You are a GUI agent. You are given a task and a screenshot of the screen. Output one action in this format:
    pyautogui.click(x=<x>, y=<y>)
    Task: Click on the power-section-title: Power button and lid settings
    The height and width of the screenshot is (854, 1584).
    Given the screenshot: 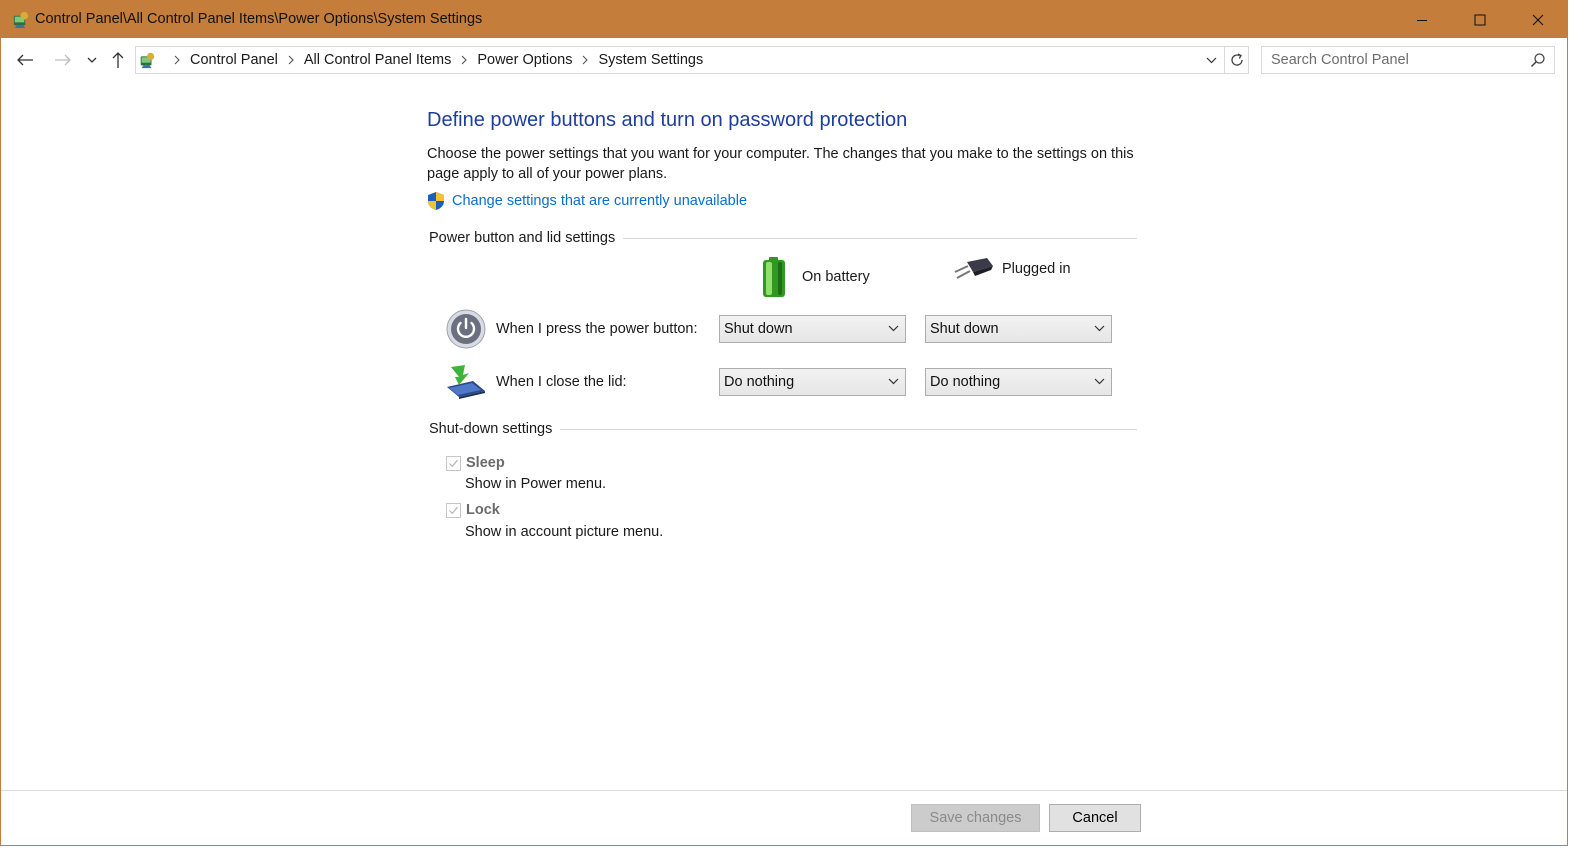 What is the action you would take?
    pyautogui.click(x=522, y=238)
    